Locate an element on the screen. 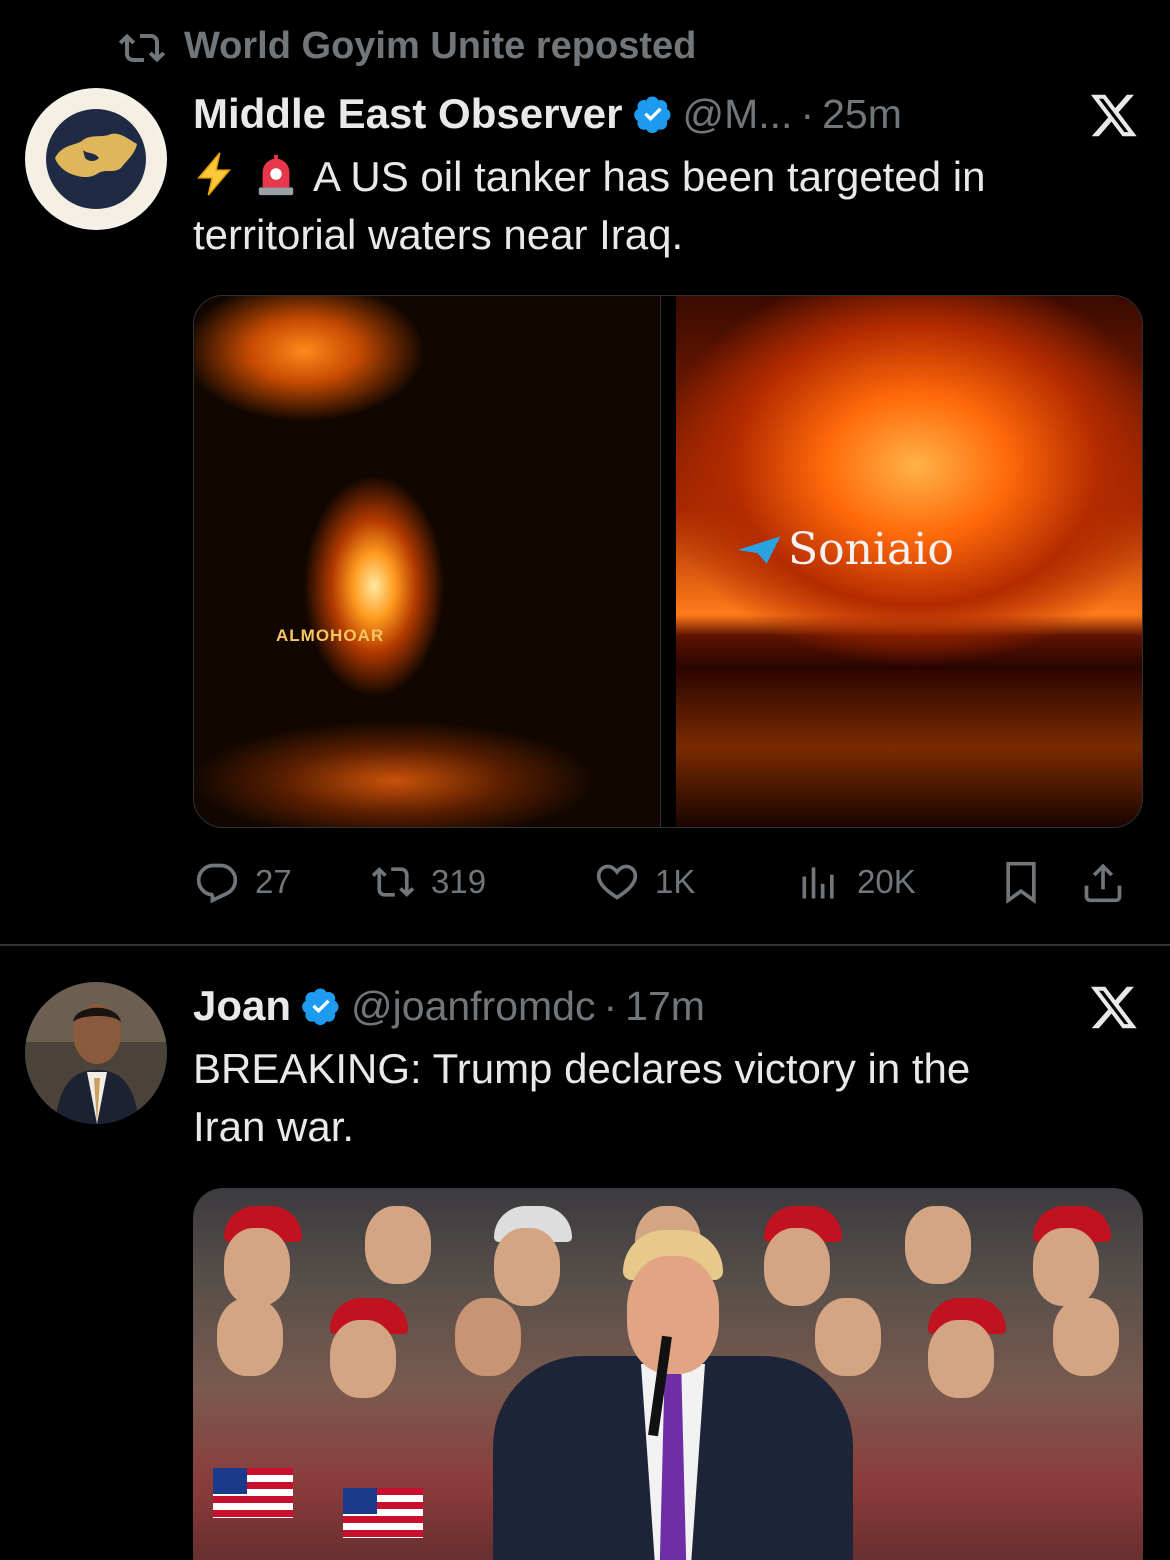  tweet-text-line-1: A US oil tanker has been targeted in is located at coordinates (649, 176).